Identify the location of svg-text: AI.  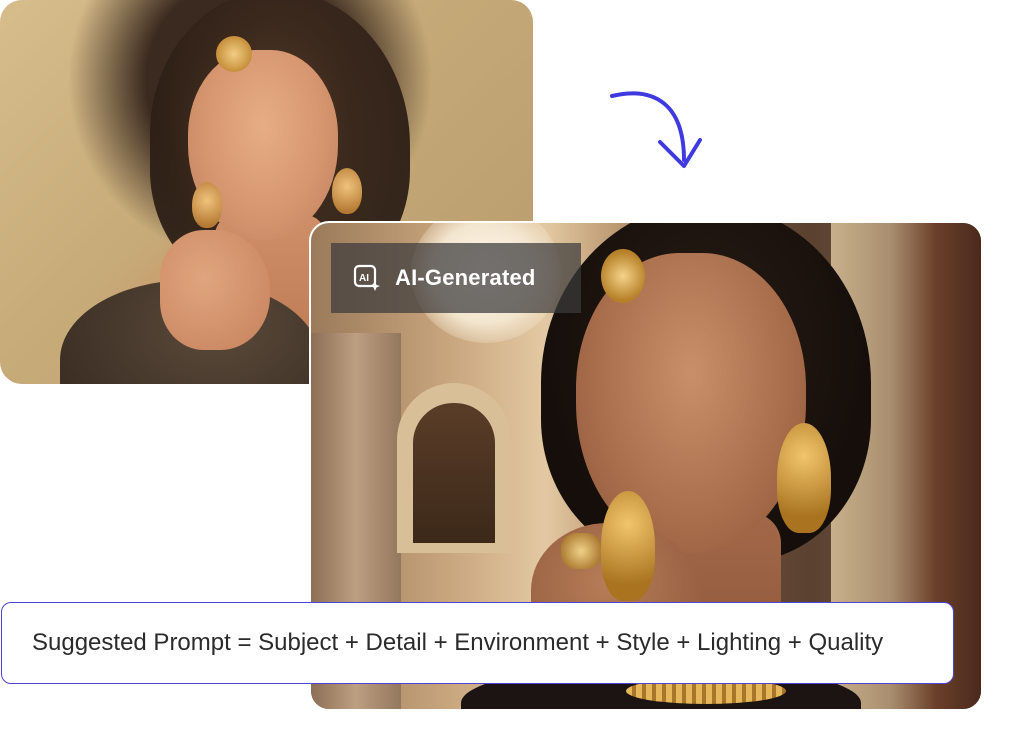
(364, 278).